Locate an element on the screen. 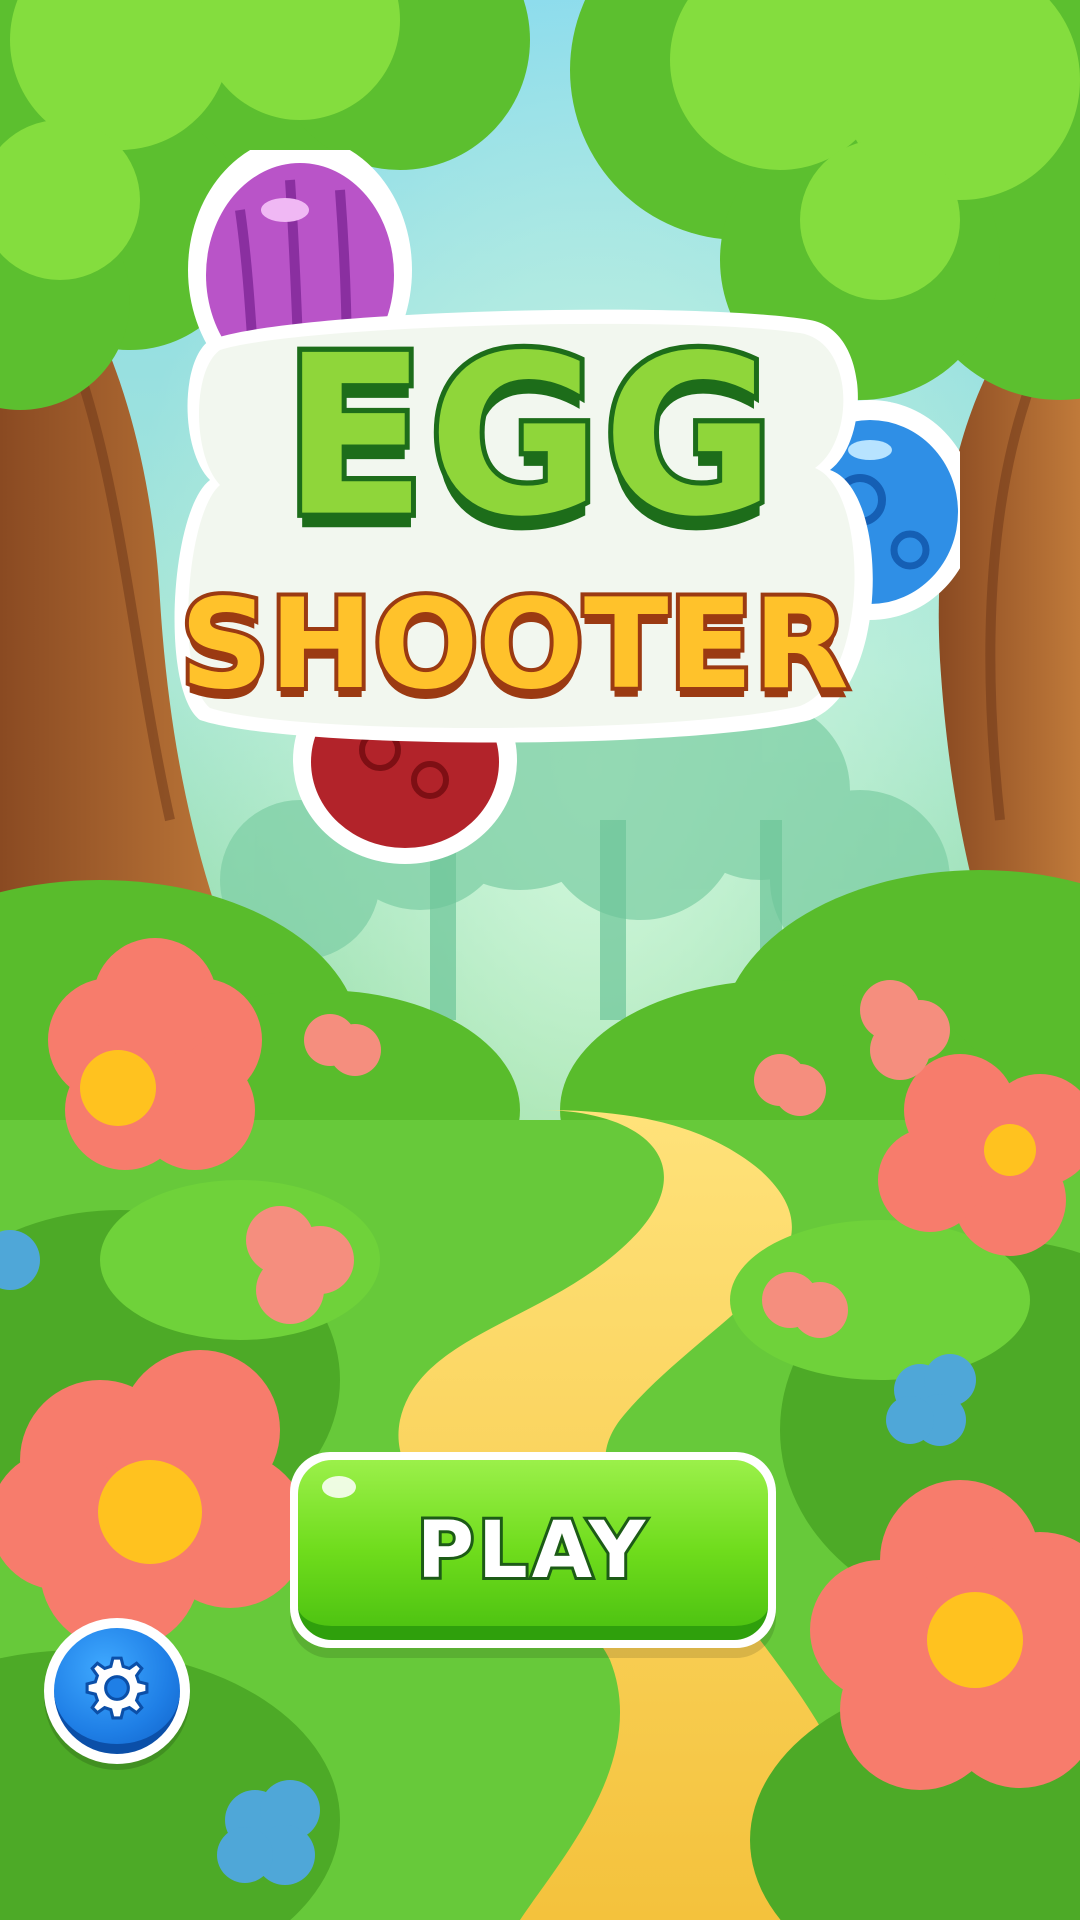 The image size is (1080, 1920). settings-button-face is located at coordinates (117, 1691).